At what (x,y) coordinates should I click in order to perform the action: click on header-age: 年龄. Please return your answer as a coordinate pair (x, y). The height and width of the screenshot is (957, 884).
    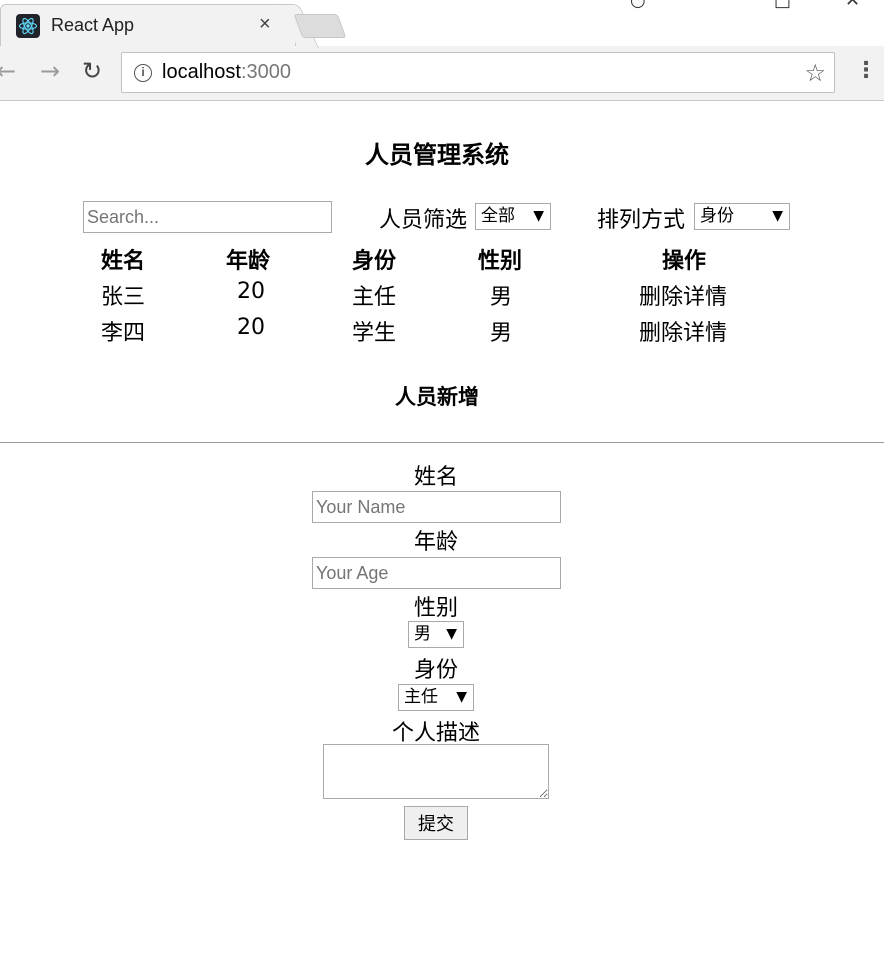
    Looking at the image, I should click on (248, 261).